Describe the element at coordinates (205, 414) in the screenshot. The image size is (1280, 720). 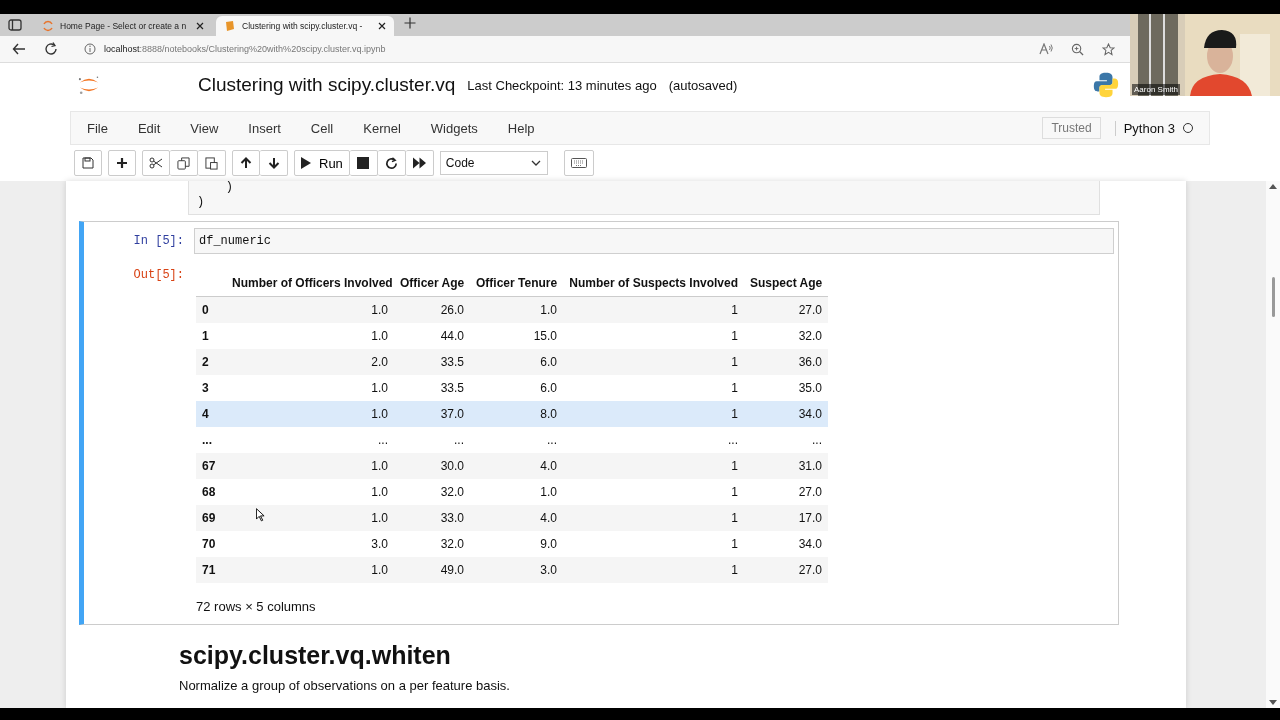
I see `row-index: 4` at that location.